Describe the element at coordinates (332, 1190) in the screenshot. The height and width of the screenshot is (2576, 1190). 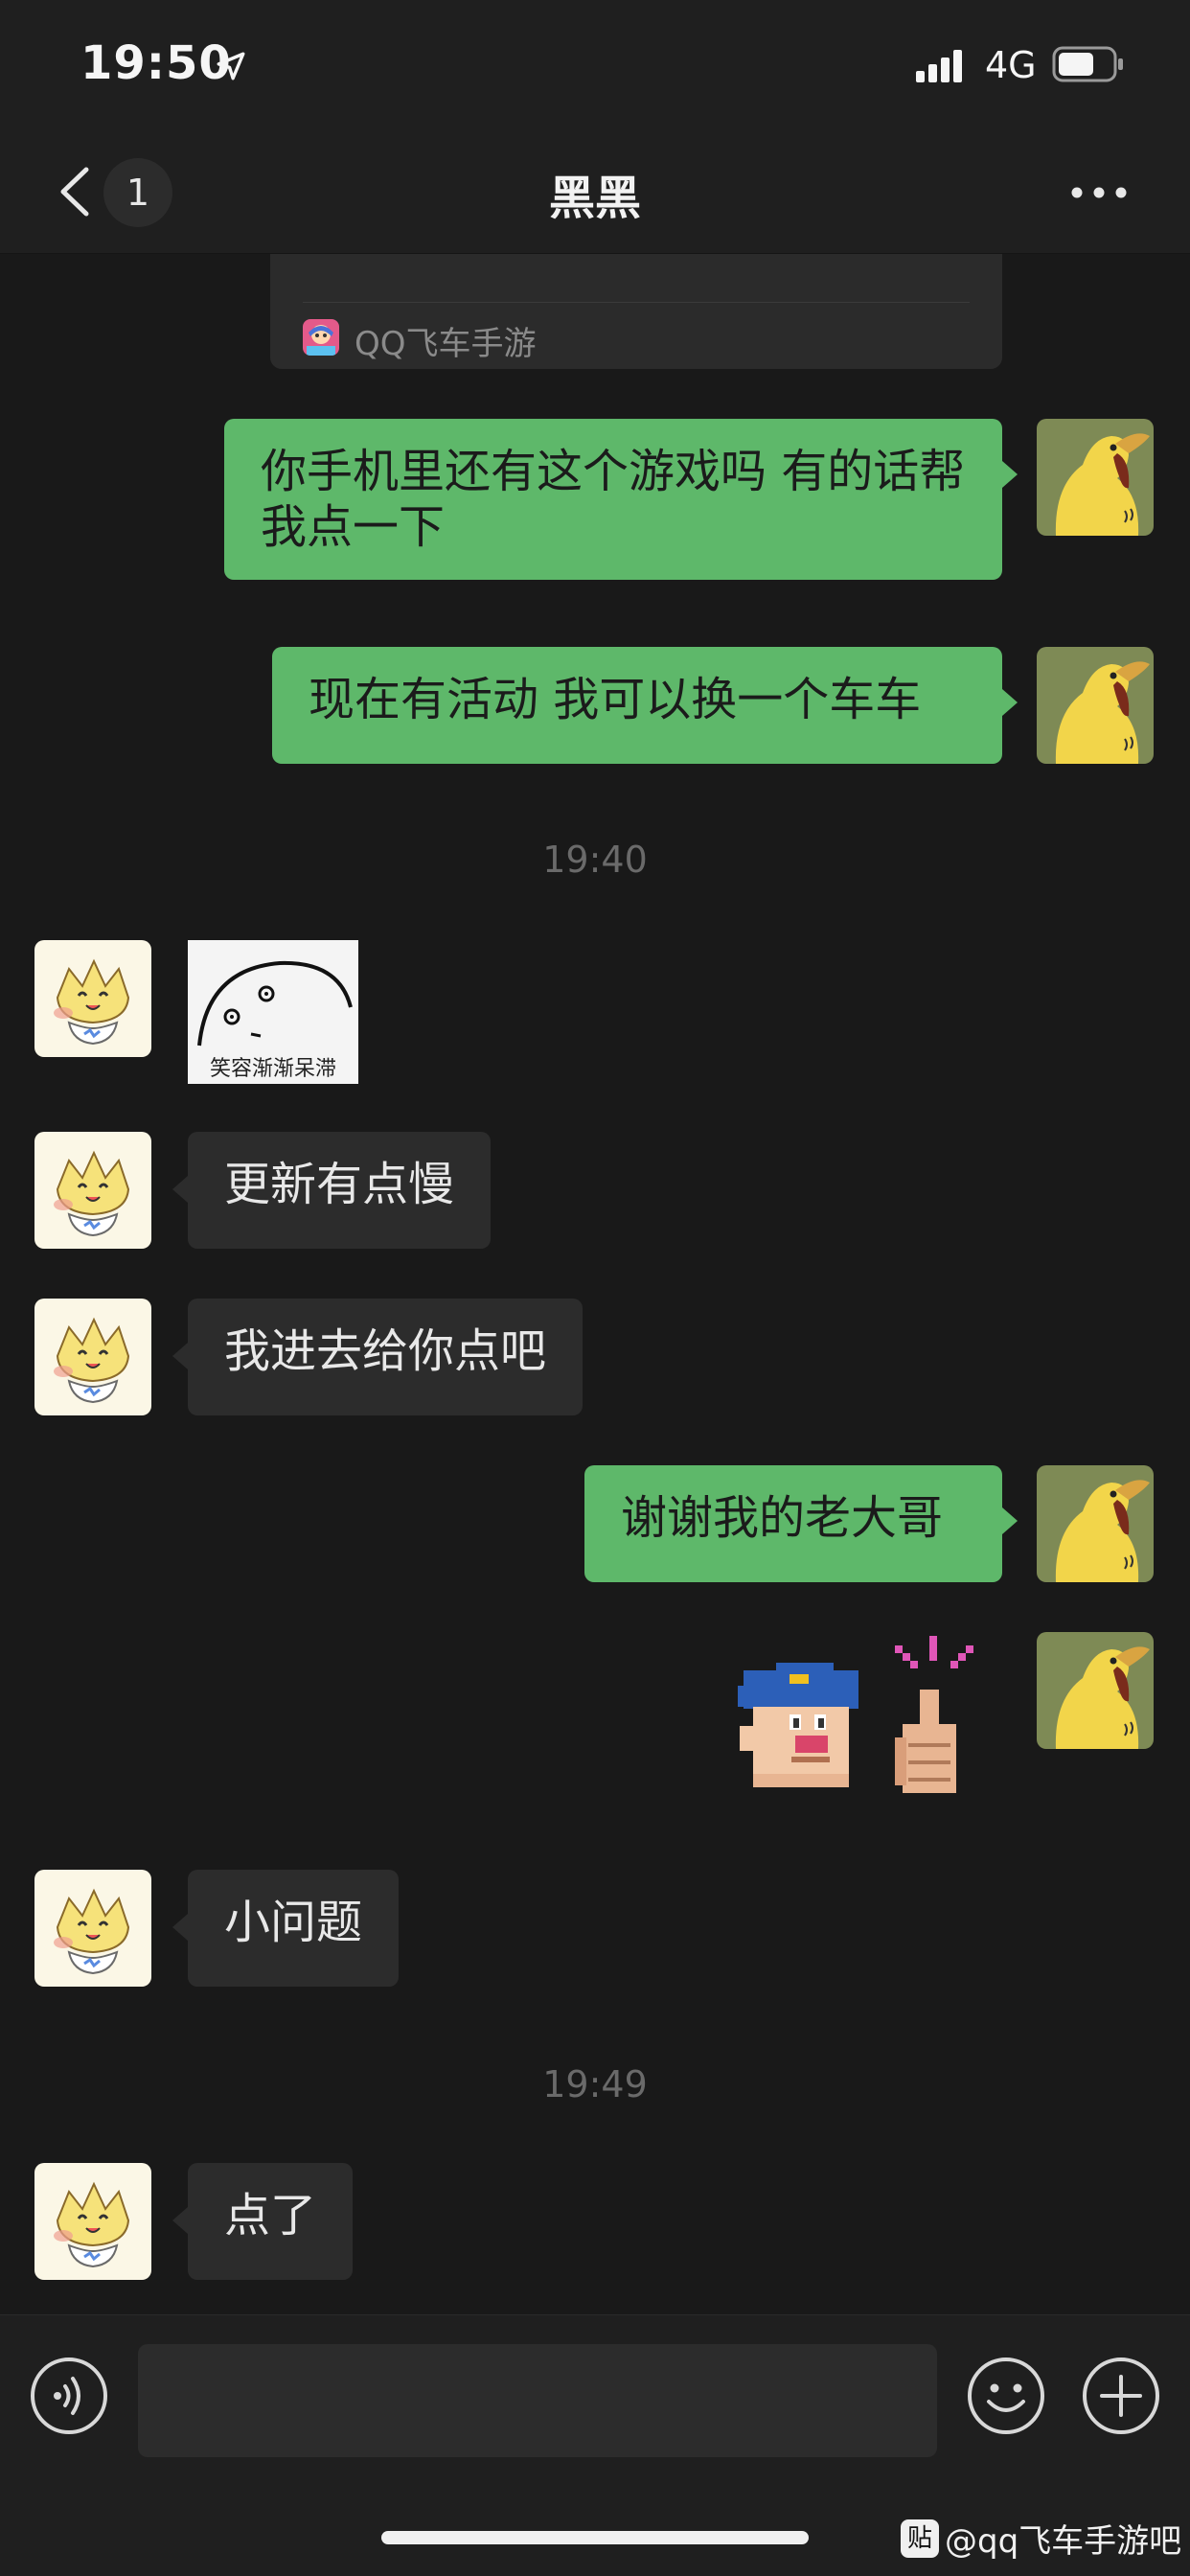
I see `message-bubble-incoming: 更新有点慢` at that location.